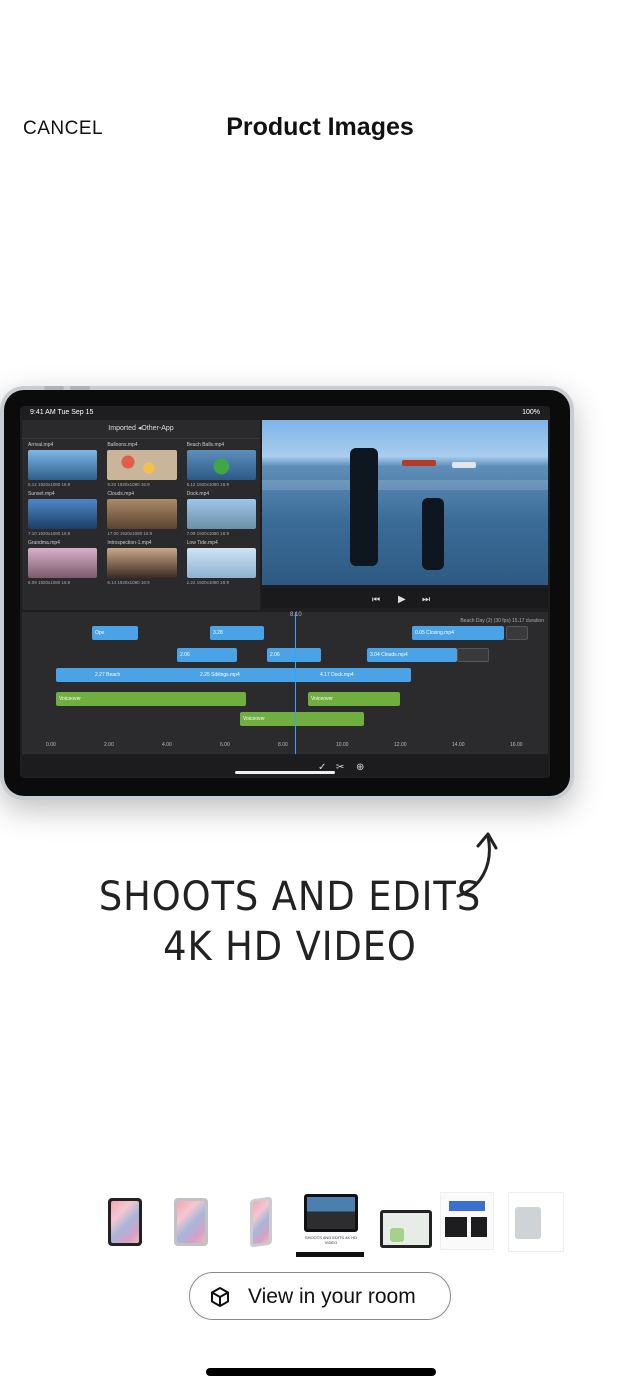 This screenshot has width=640, height=1388. Describe the element at coordinates (49, 533) in the screenshot. I see `media-item-meta: 7.10 1920x1080 16:9` at that location.